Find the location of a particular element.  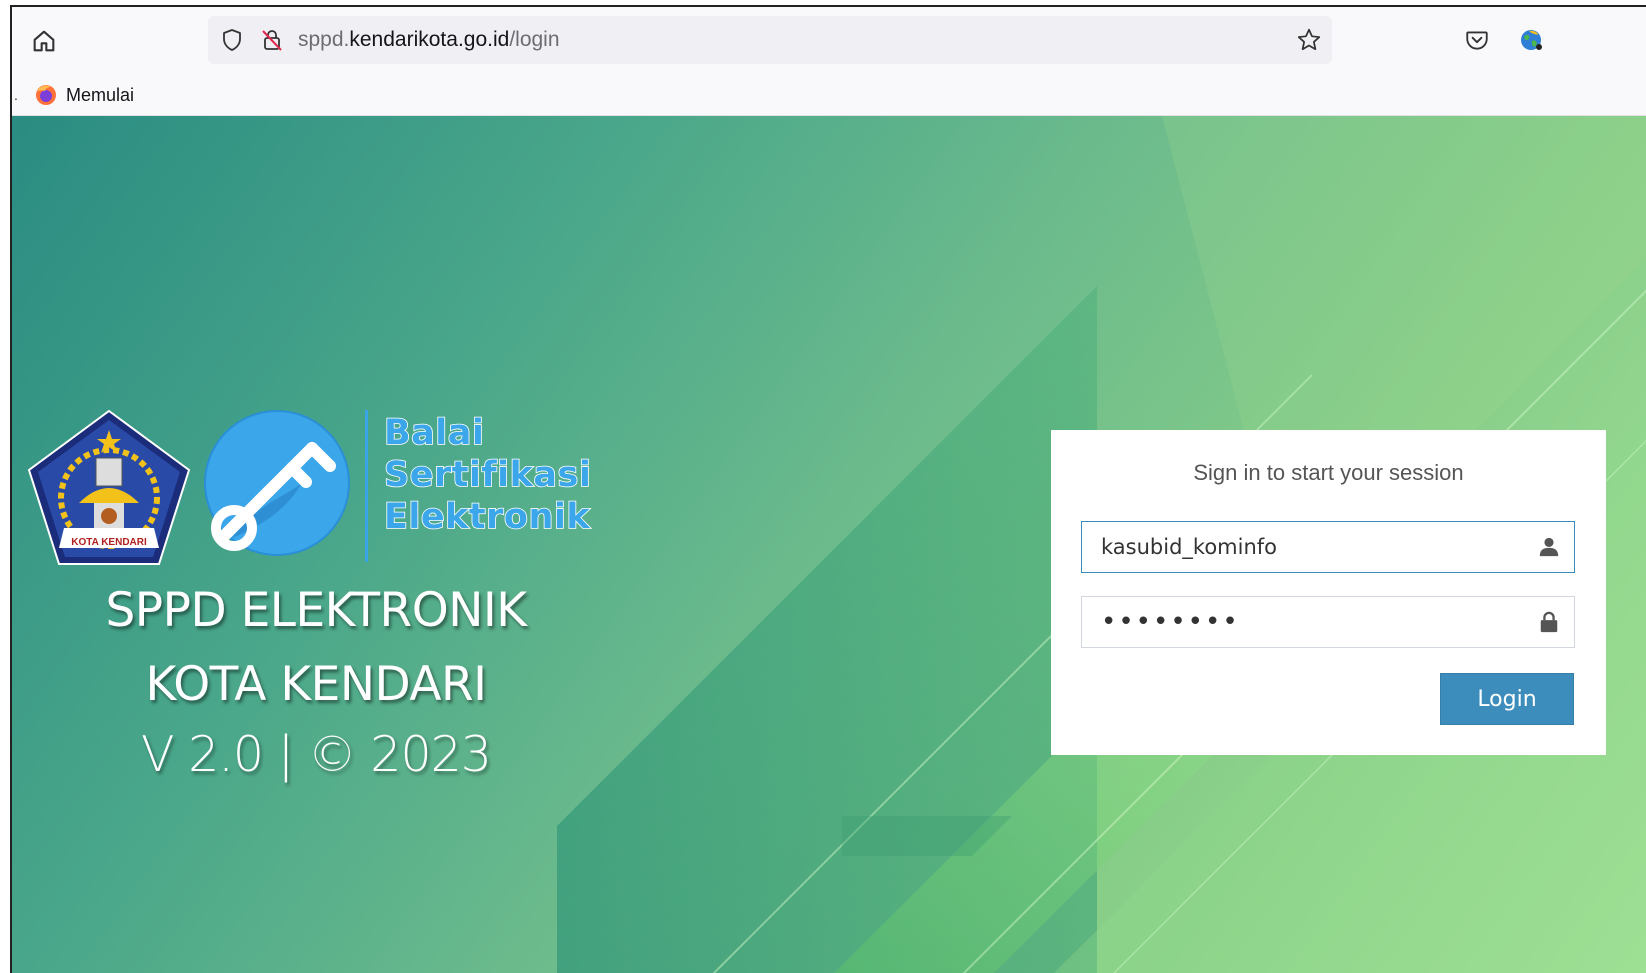

browser-toolbar: sppd.kendarikota.go.id/login is located at coordinates (829, 41).